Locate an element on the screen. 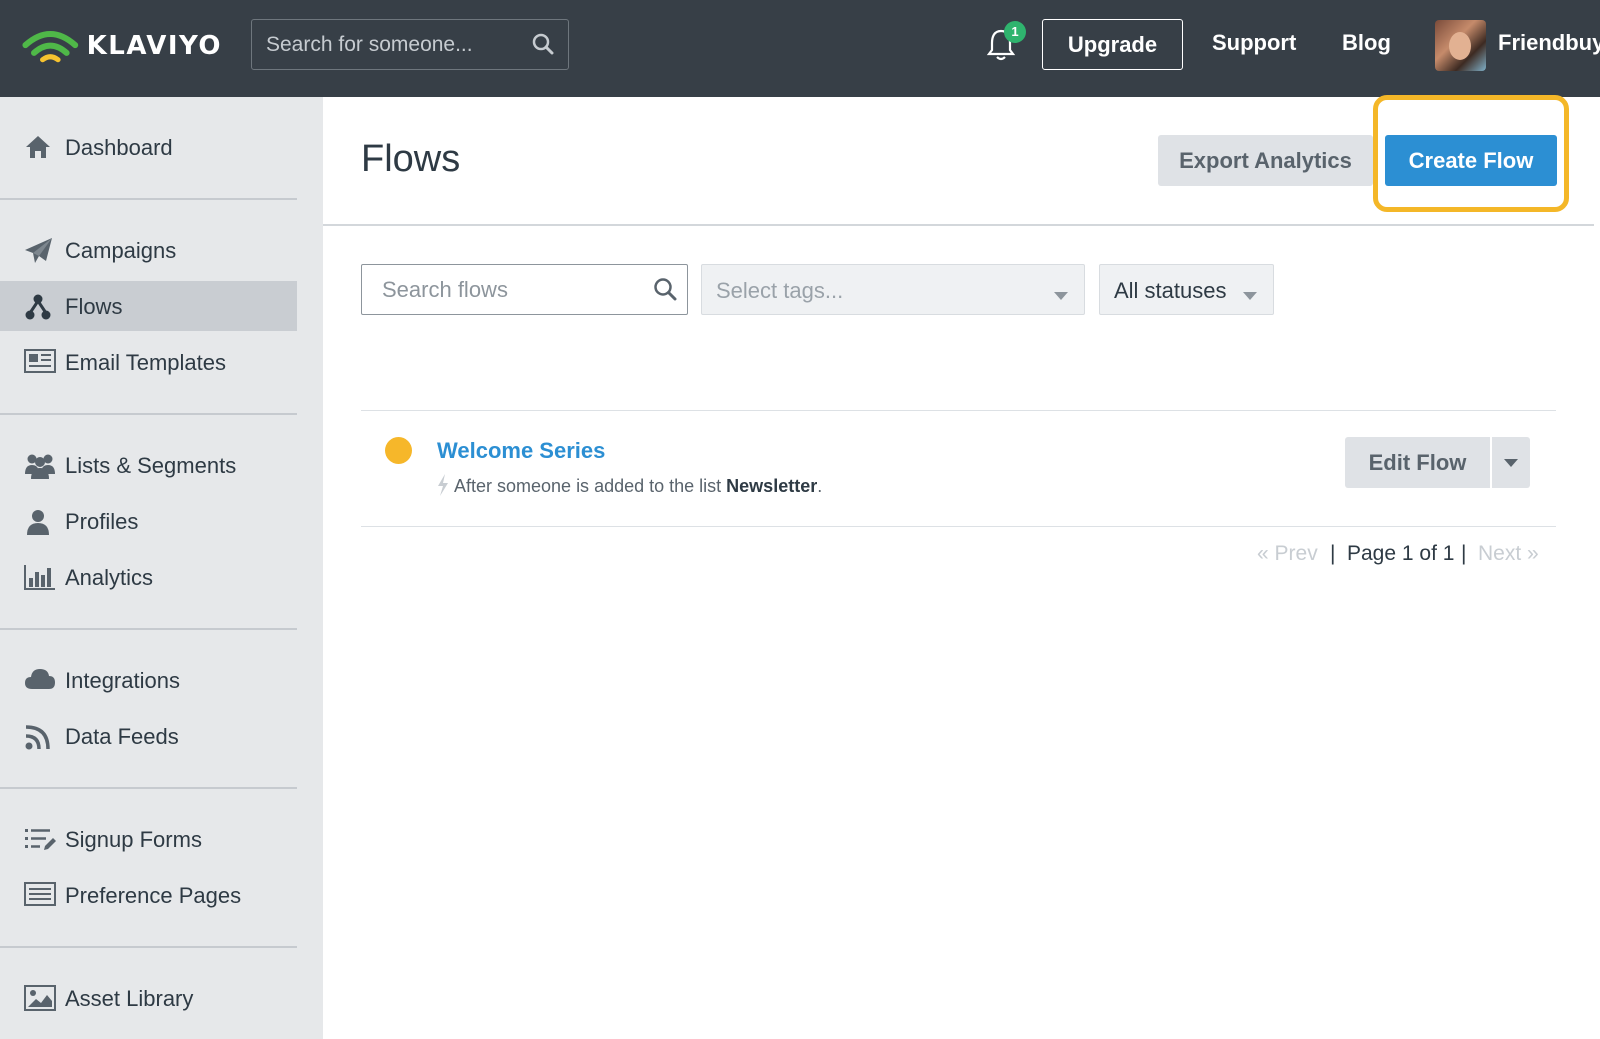 This screenshot has height=1039, width=1600. sidebar-item-label: Data Feeds is located at coordinates (122, 736).